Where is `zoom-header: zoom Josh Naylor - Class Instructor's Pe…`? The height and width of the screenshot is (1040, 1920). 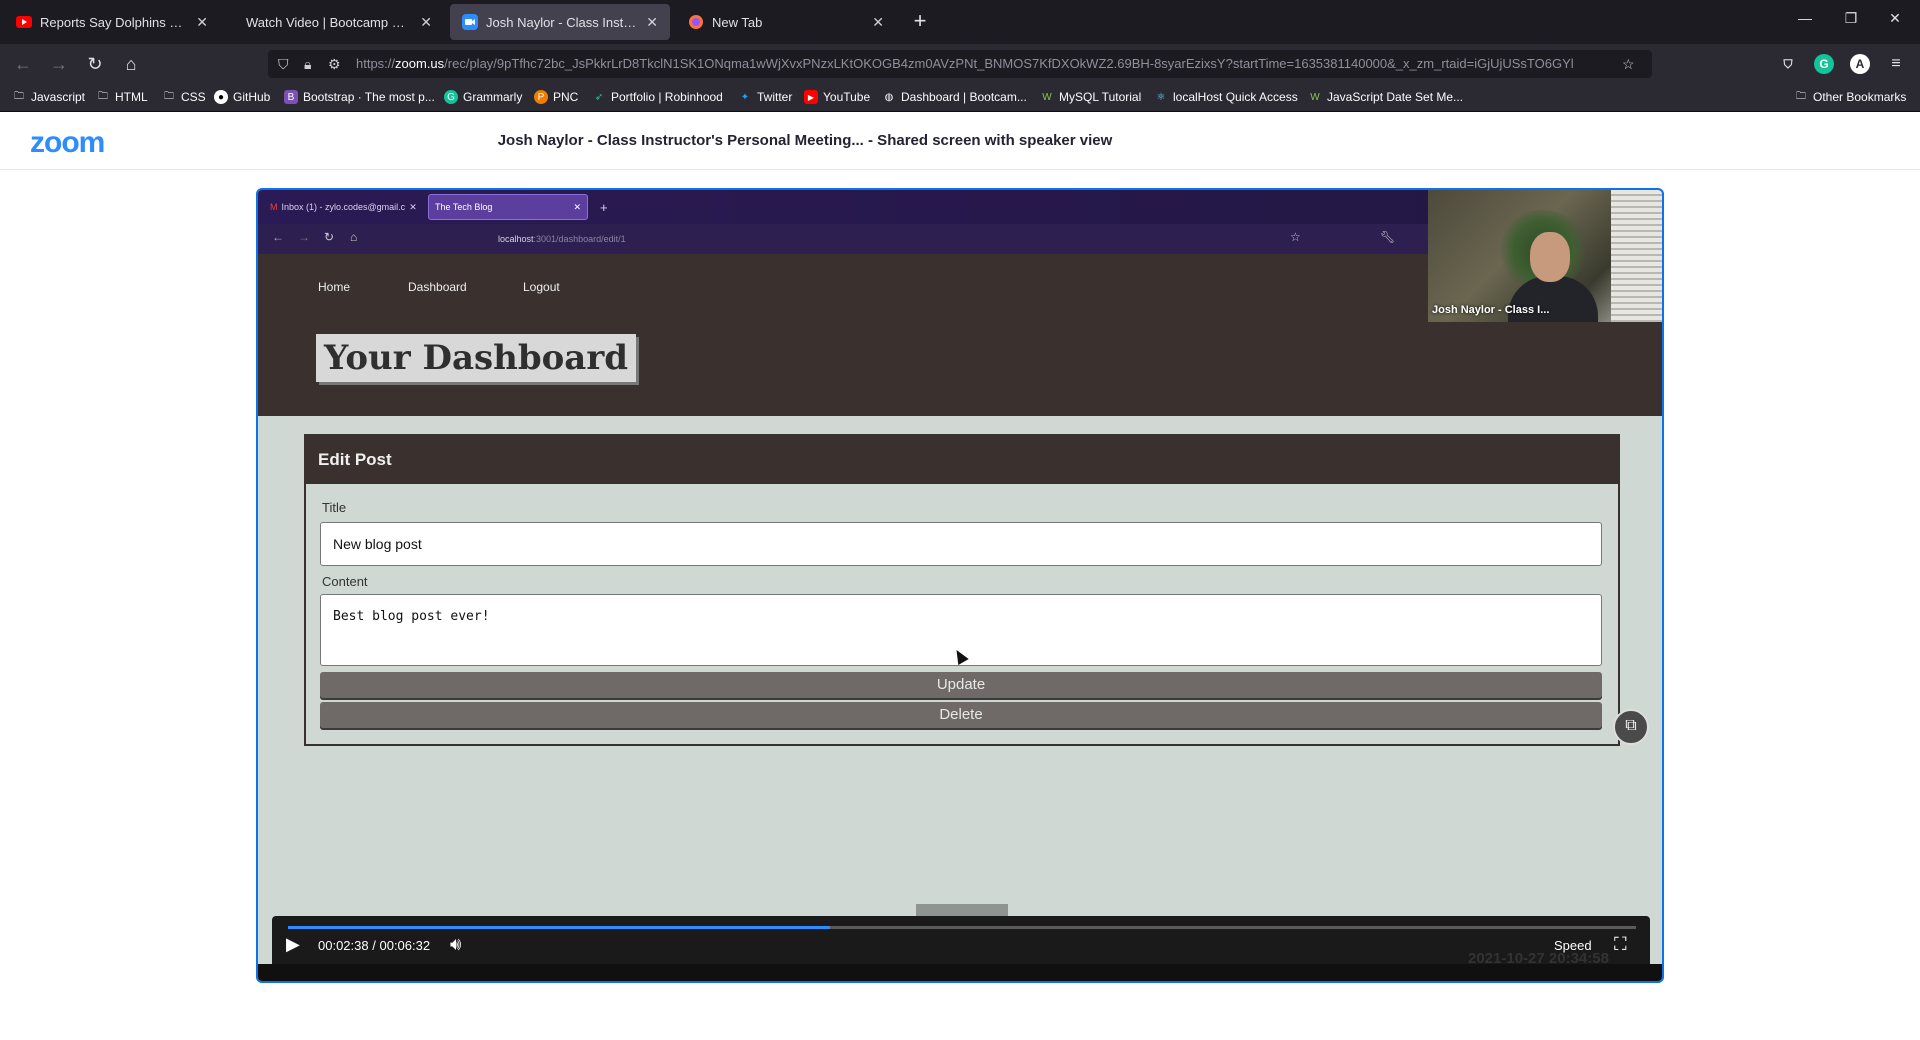 zoom-header: zoom Josh Naylor - Class Instructor's Pe… is located at coordinates (960, 141).